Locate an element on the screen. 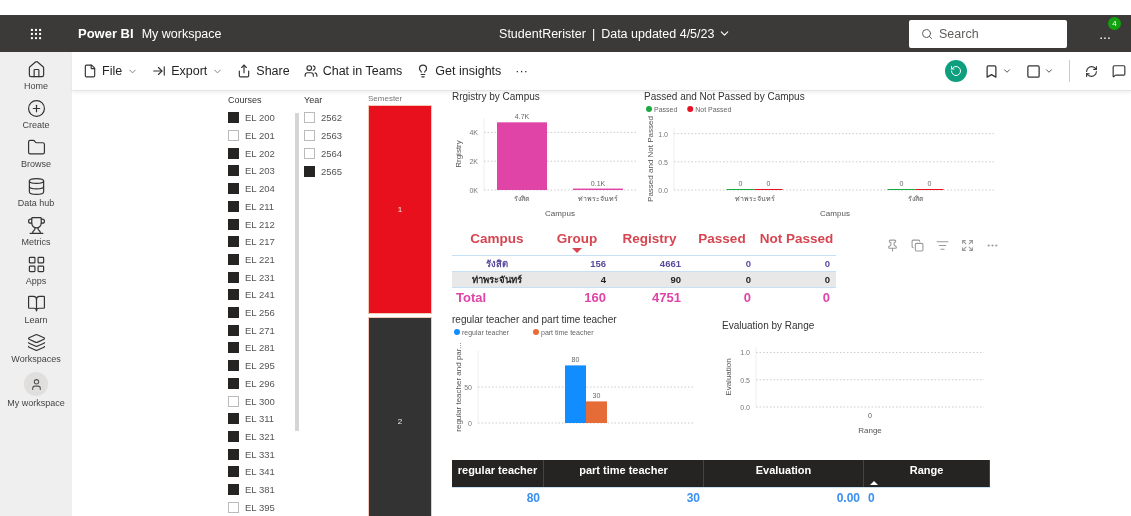 The width and height of the screenshot is (1131, 516). nav-item: Metrics is located at coordinates (36, 231).